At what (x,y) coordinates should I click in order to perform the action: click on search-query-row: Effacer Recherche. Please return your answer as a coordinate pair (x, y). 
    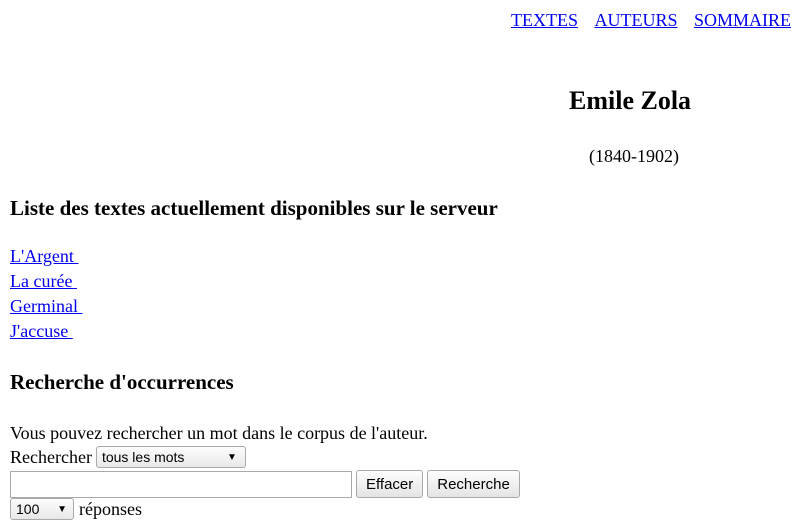
    Looking at the image, I should click on (265, 484).